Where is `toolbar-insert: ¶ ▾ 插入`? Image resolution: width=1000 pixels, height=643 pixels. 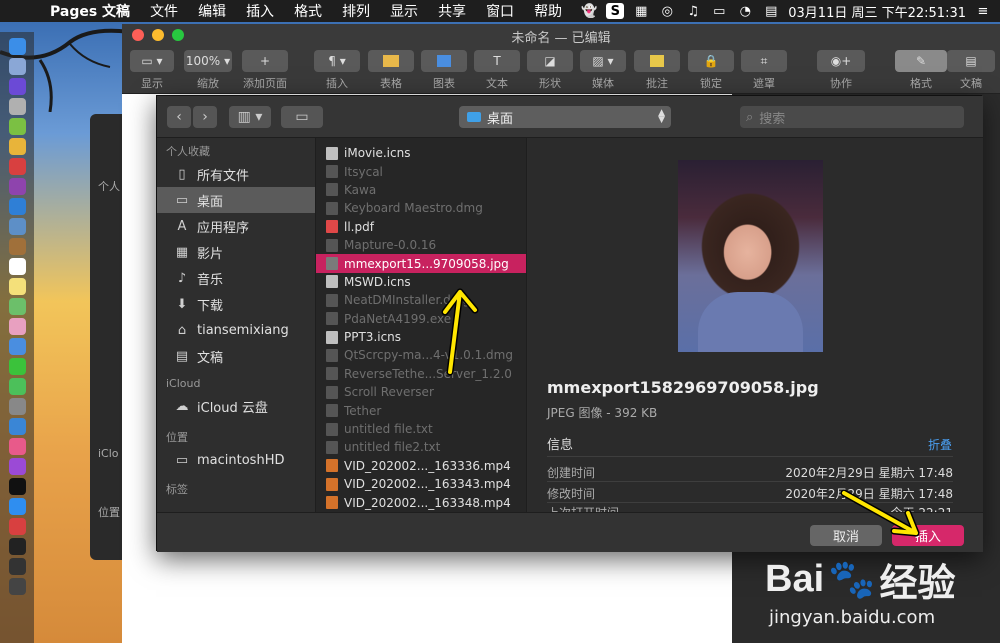
toolbar-insert: ¶ ▾ 插入 is located at coordinates (337, 70).